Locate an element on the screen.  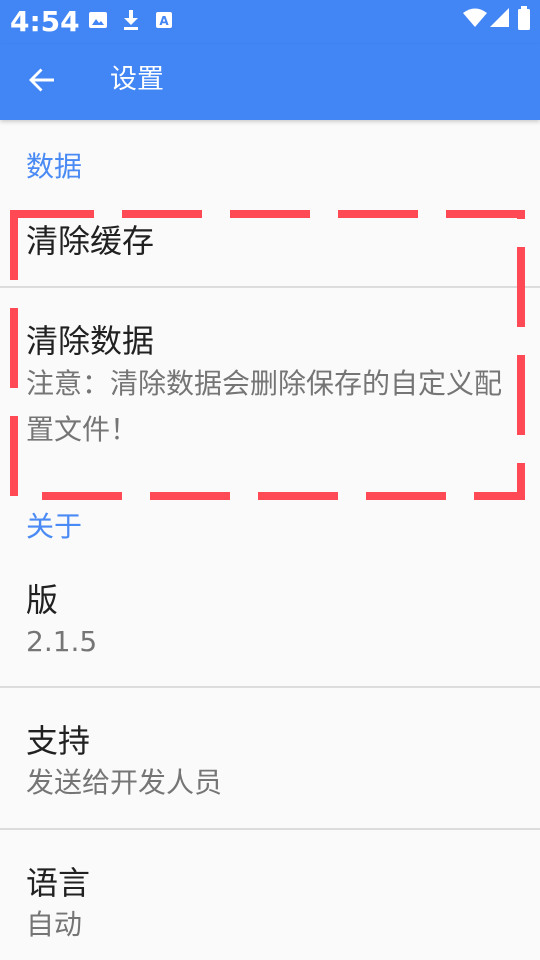
support-item: 支持 发送给开发人员 is located at coordinates (270, 758).